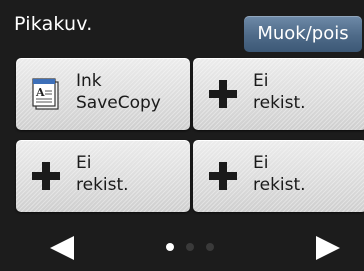 The image size is (364, 271). Describe the element at coordinates (45, 94) in the screenshot. I see `document-icon: A` at that location.